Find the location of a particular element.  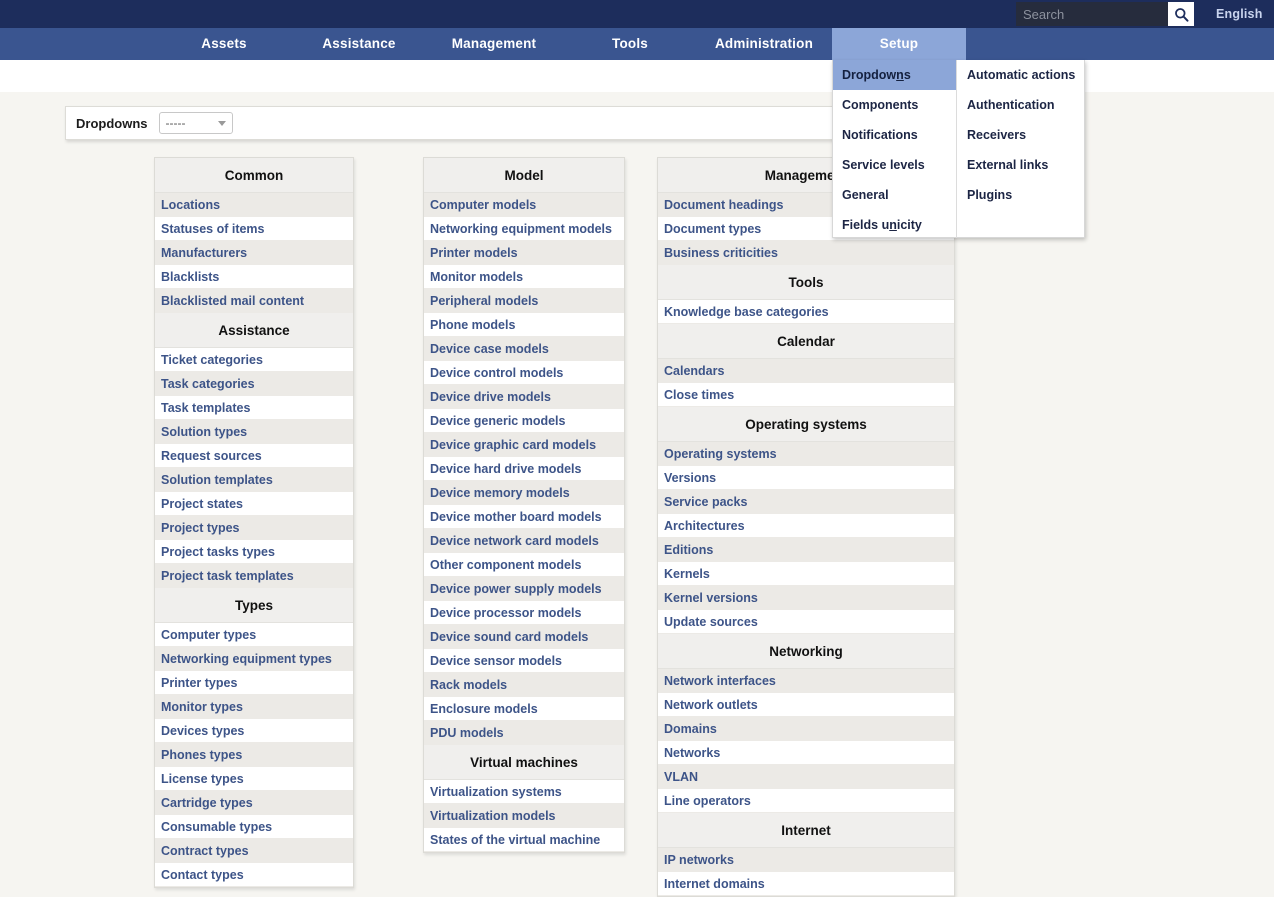

dropdown-link: Printer types is located at coordinates (254, 683).